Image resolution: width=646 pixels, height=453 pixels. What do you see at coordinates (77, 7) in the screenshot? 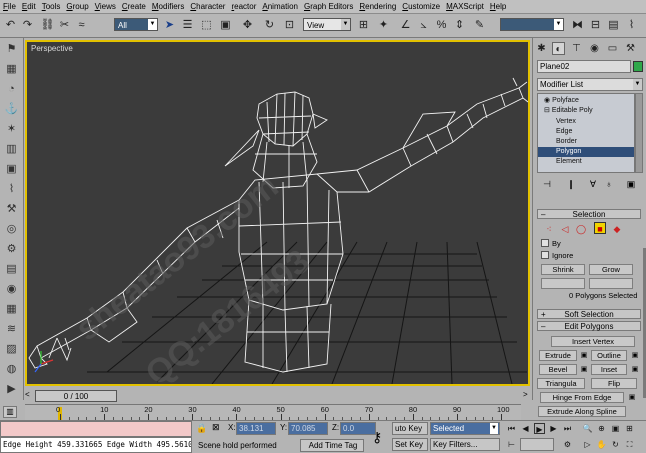
I see `menu-group: Group` at bounding box center [77, 7].